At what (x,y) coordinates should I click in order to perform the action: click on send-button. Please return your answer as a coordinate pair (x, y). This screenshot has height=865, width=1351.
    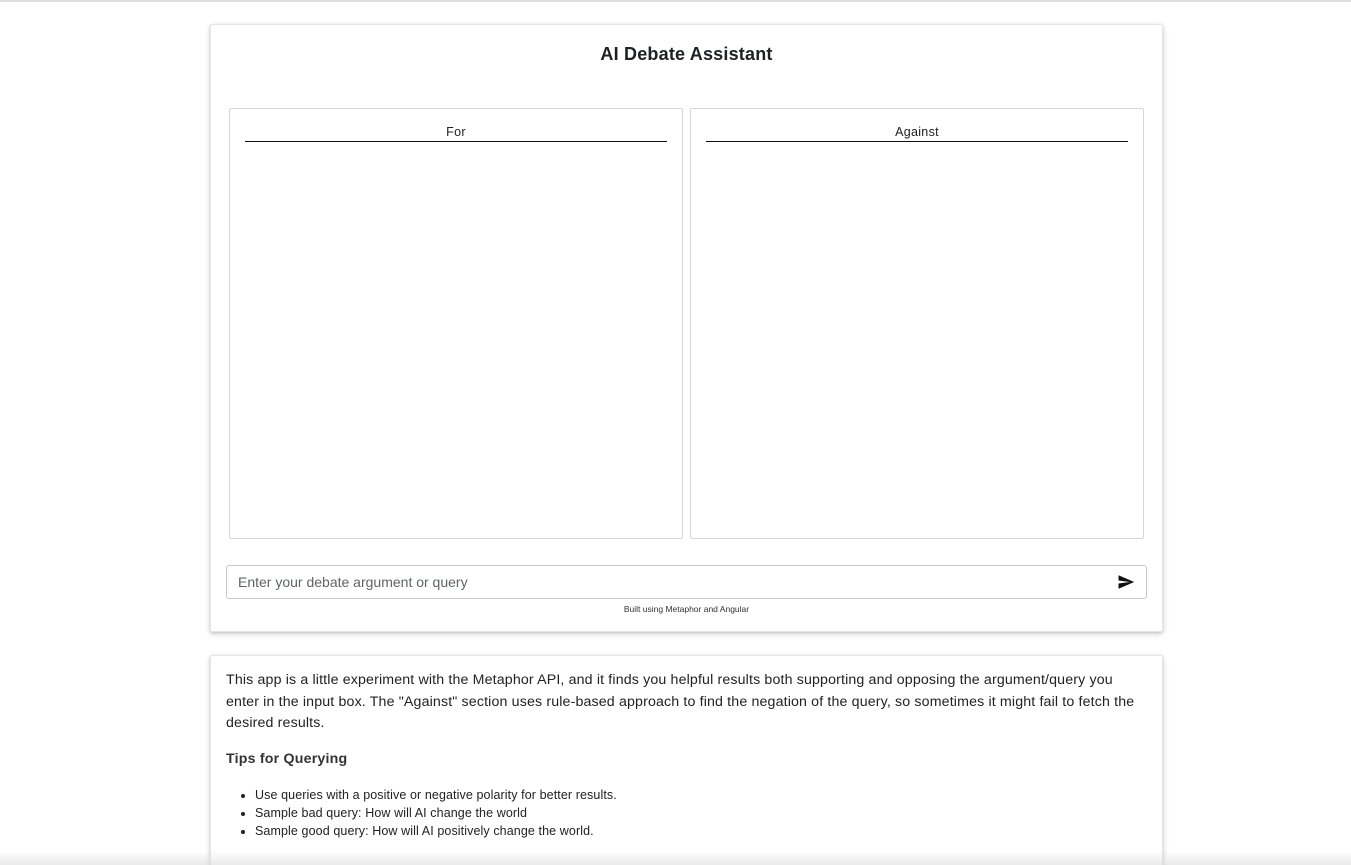
    Looking at the image, I should click on (1126, 582).